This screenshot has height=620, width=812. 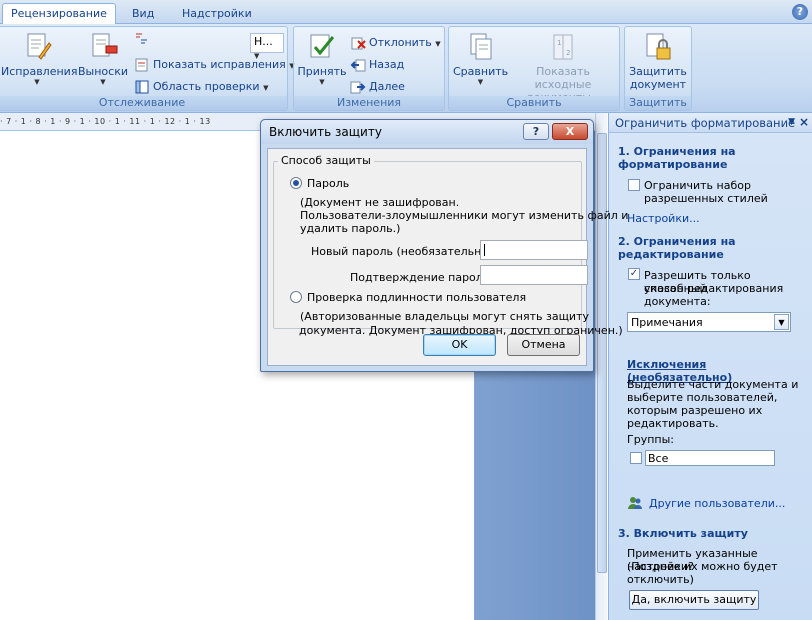 I want to click on protect-document-button: Защитить документ ▼, so click(x=658, y=67).